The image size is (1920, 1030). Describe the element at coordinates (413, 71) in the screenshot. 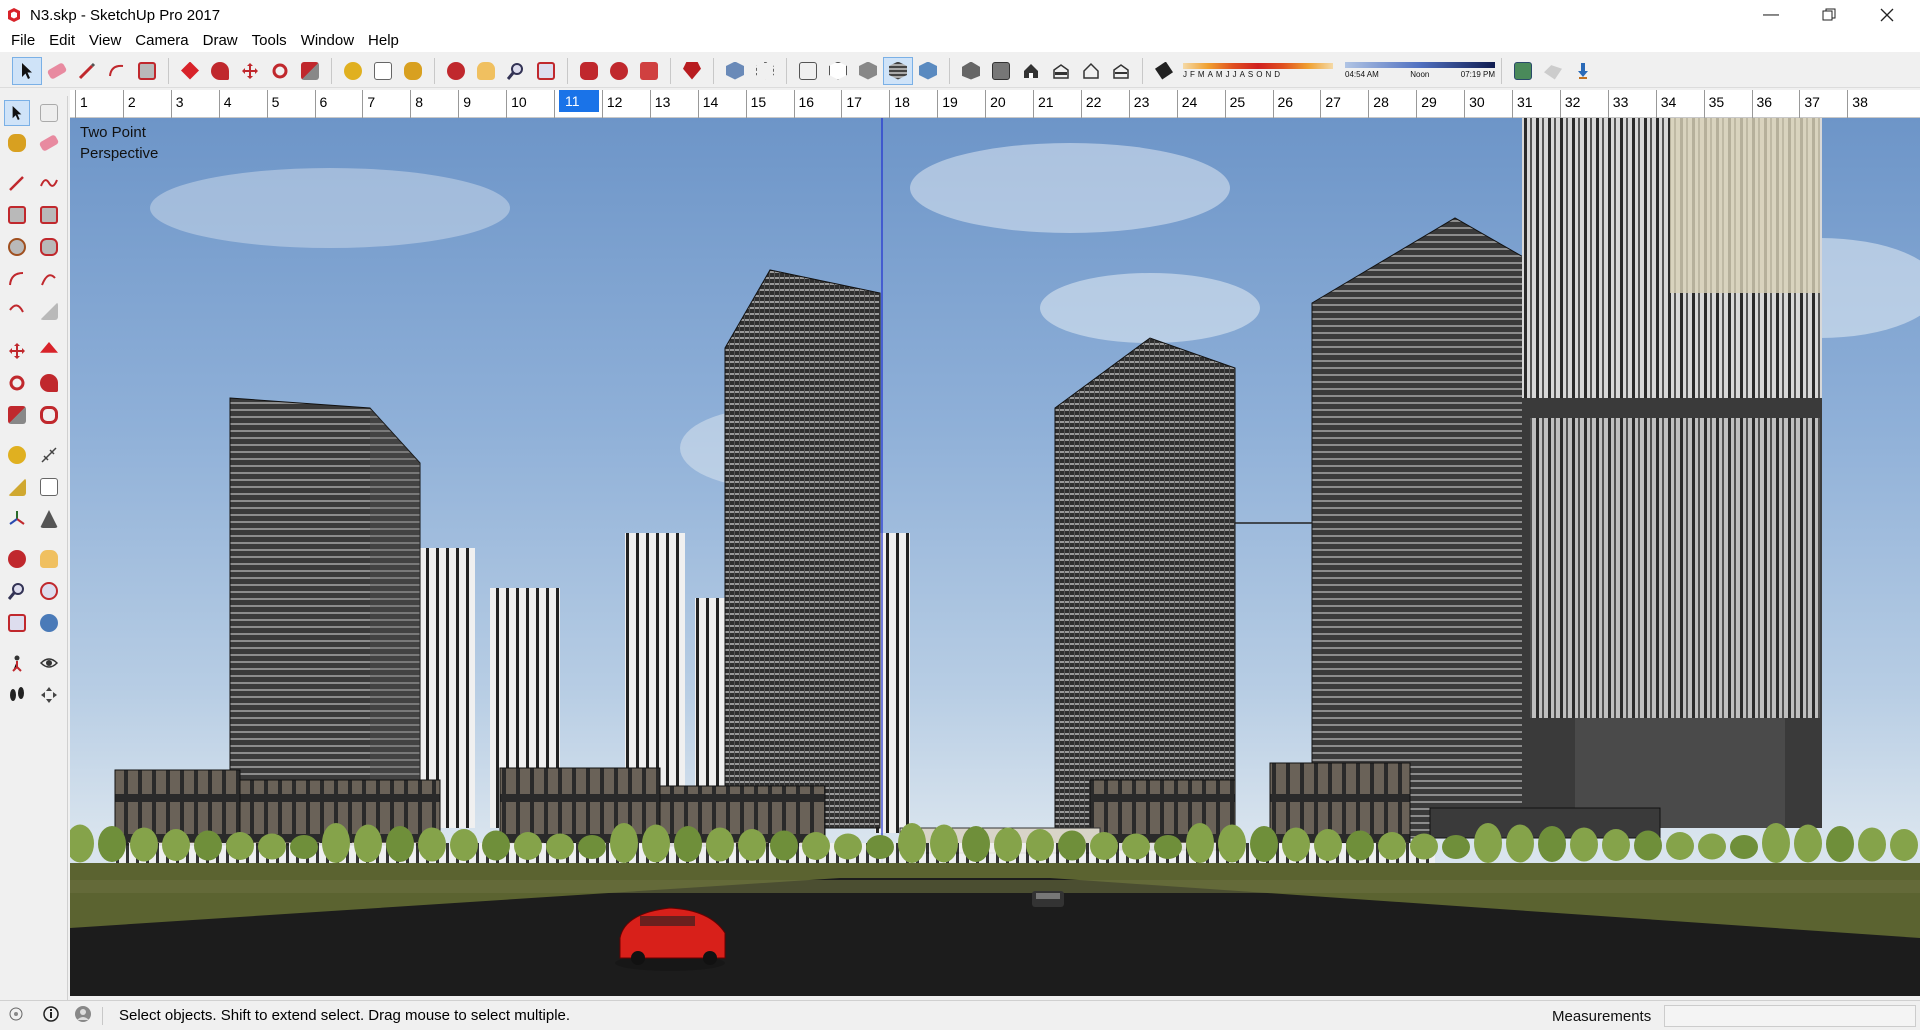

I see `paint-bucket-button` at that location.